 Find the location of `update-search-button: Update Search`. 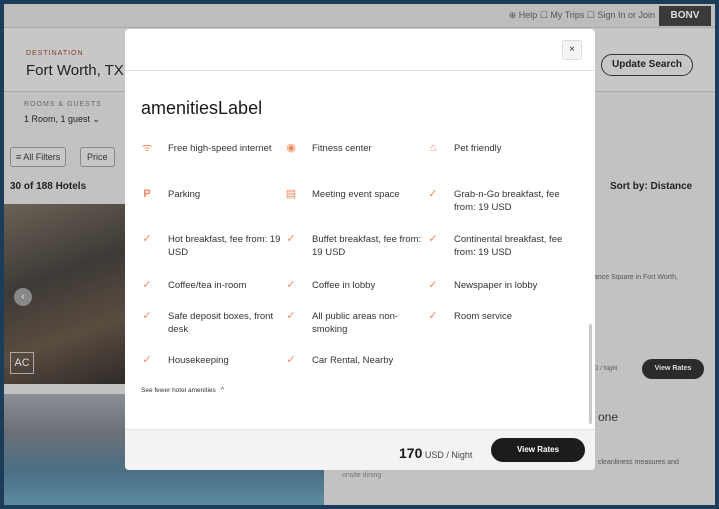

update-search-button: Update Search is located at coordinates (647, 65).